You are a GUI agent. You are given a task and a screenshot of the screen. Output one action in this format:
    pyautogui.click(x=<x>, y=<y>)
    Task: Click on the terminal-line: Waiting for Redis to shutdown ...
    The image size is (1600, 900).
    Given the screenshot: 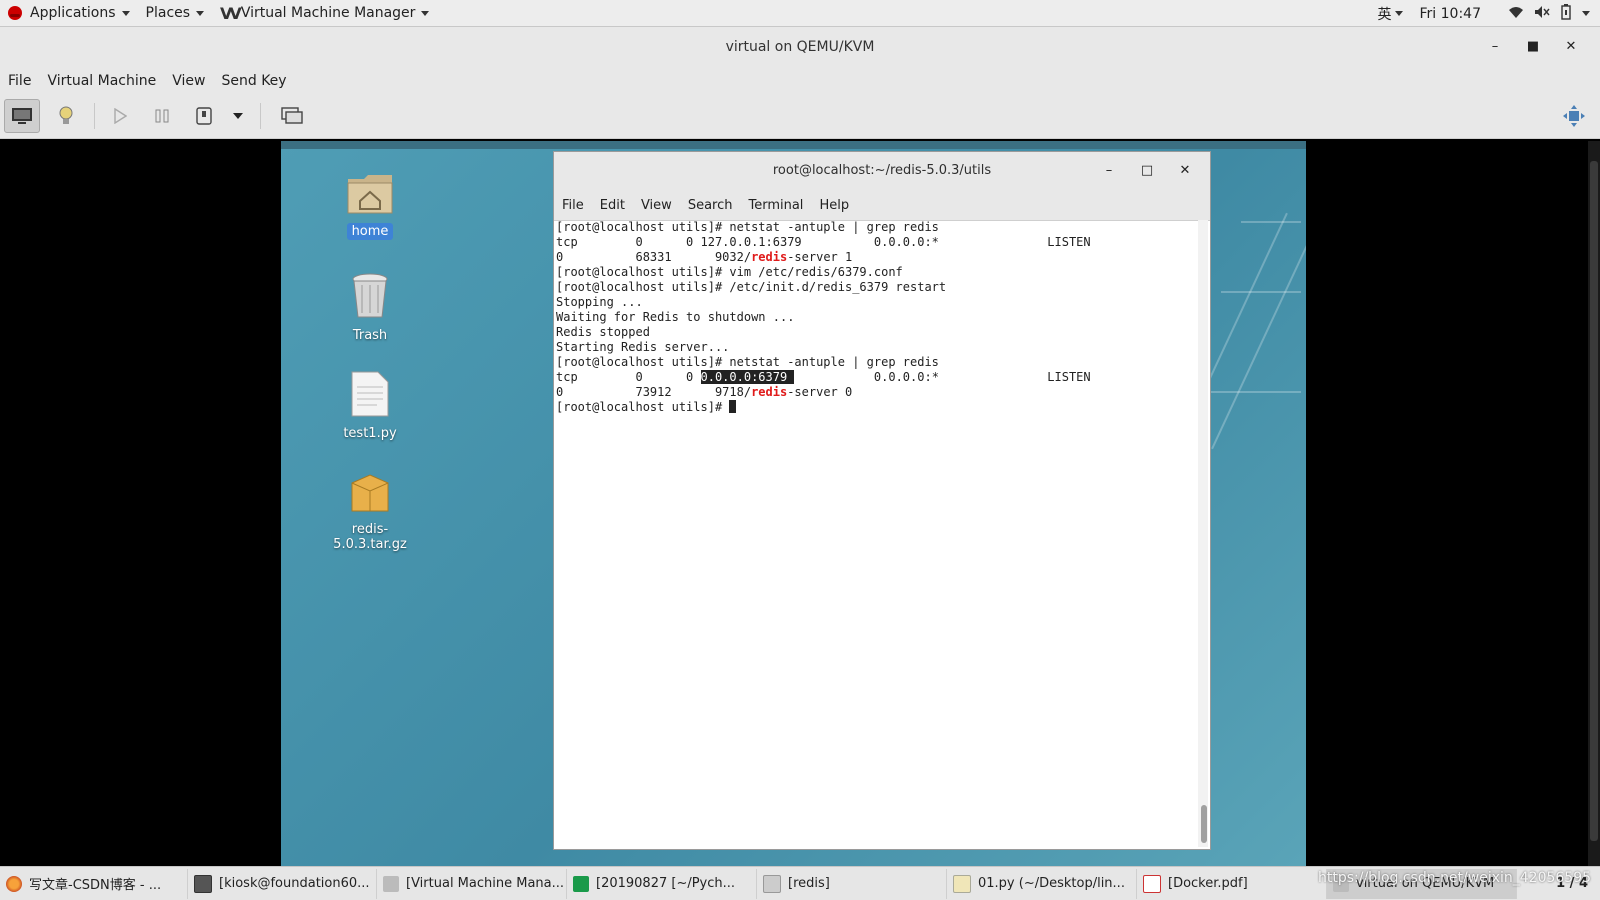 What is the action you would take?
    pyautogui.click(x=675, y=317)
    